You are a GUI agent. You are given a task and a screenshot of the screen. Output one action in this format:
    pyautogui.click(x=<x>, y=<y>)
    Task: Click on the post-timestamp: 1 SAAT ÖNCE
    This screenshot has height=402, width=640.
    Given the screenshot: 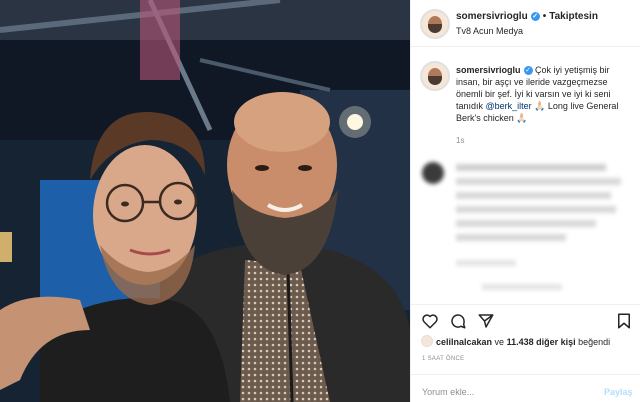 What is the action you would take?
    pyautogui.click(x=443, y=359)
    